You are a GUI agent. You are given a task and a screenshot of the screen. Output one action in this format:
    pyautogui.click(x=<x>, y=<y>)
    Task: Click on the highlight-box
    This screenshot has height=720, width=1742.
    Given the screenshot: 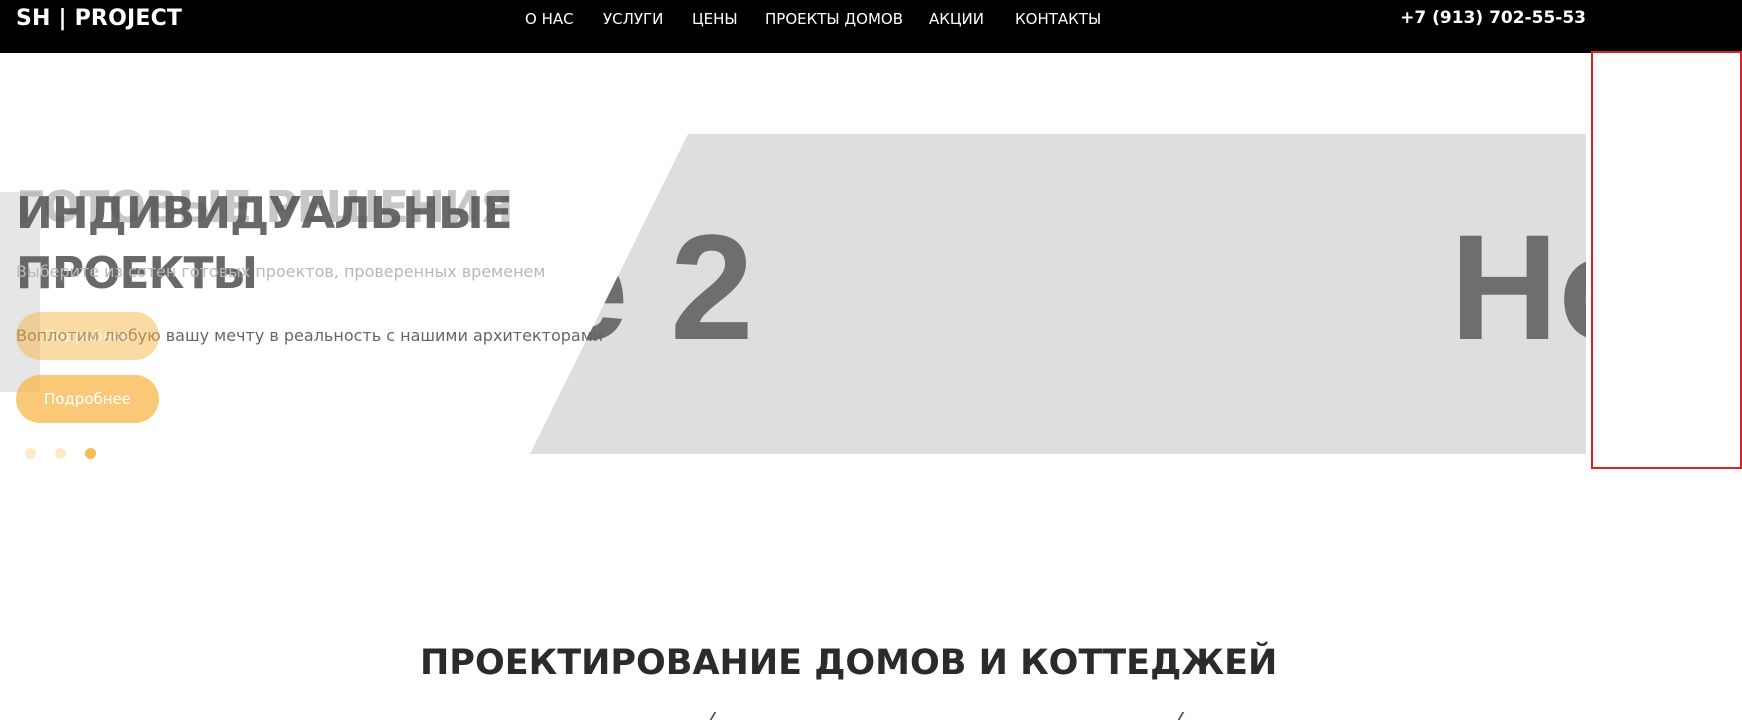 What is the action you would take?
    pyautogui.click(x=1666, y=260)
    